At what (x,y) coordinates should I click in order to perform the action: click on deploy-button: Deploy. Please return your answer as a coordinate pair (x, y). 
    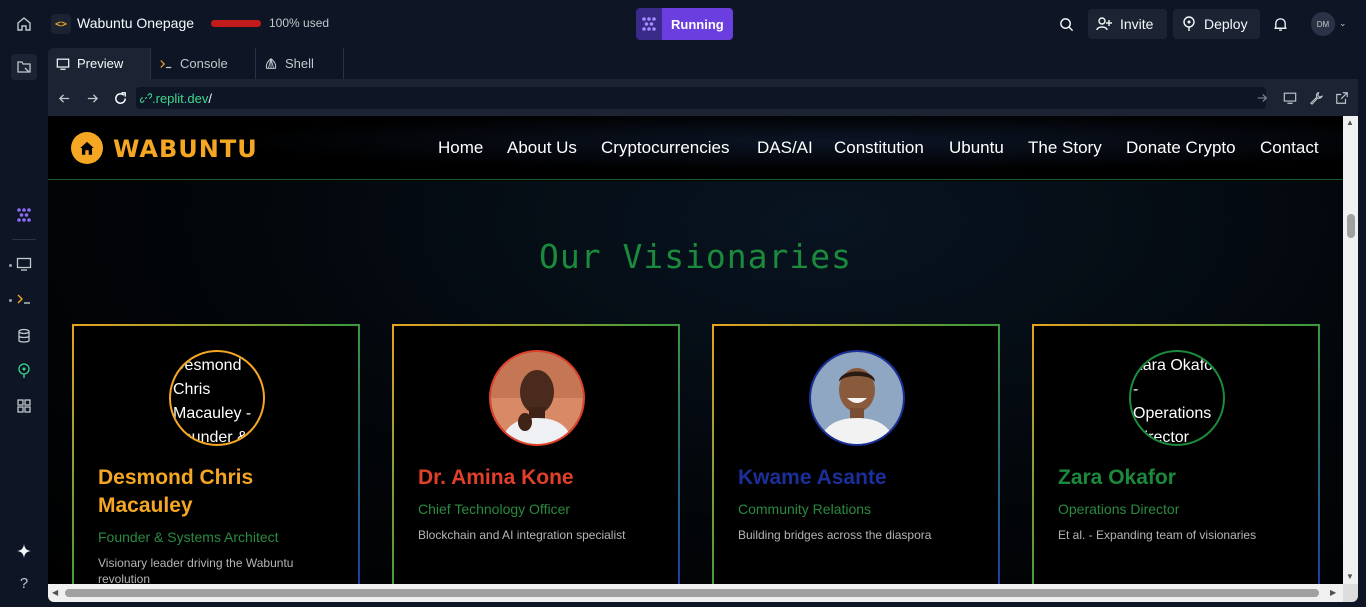
    Looking at the image, I should click on (1216, 24).